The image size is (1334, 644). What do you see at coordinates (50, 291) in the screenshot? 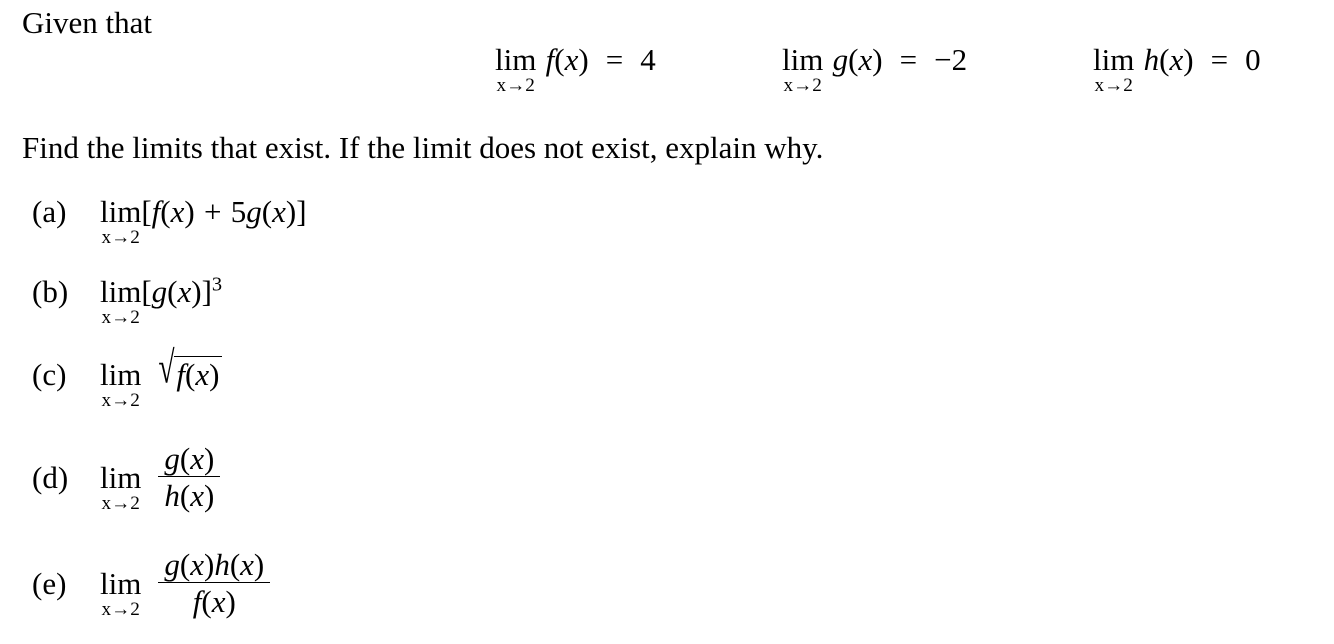
I see `part-label-b: (b)` at bounding box center [50, 291].